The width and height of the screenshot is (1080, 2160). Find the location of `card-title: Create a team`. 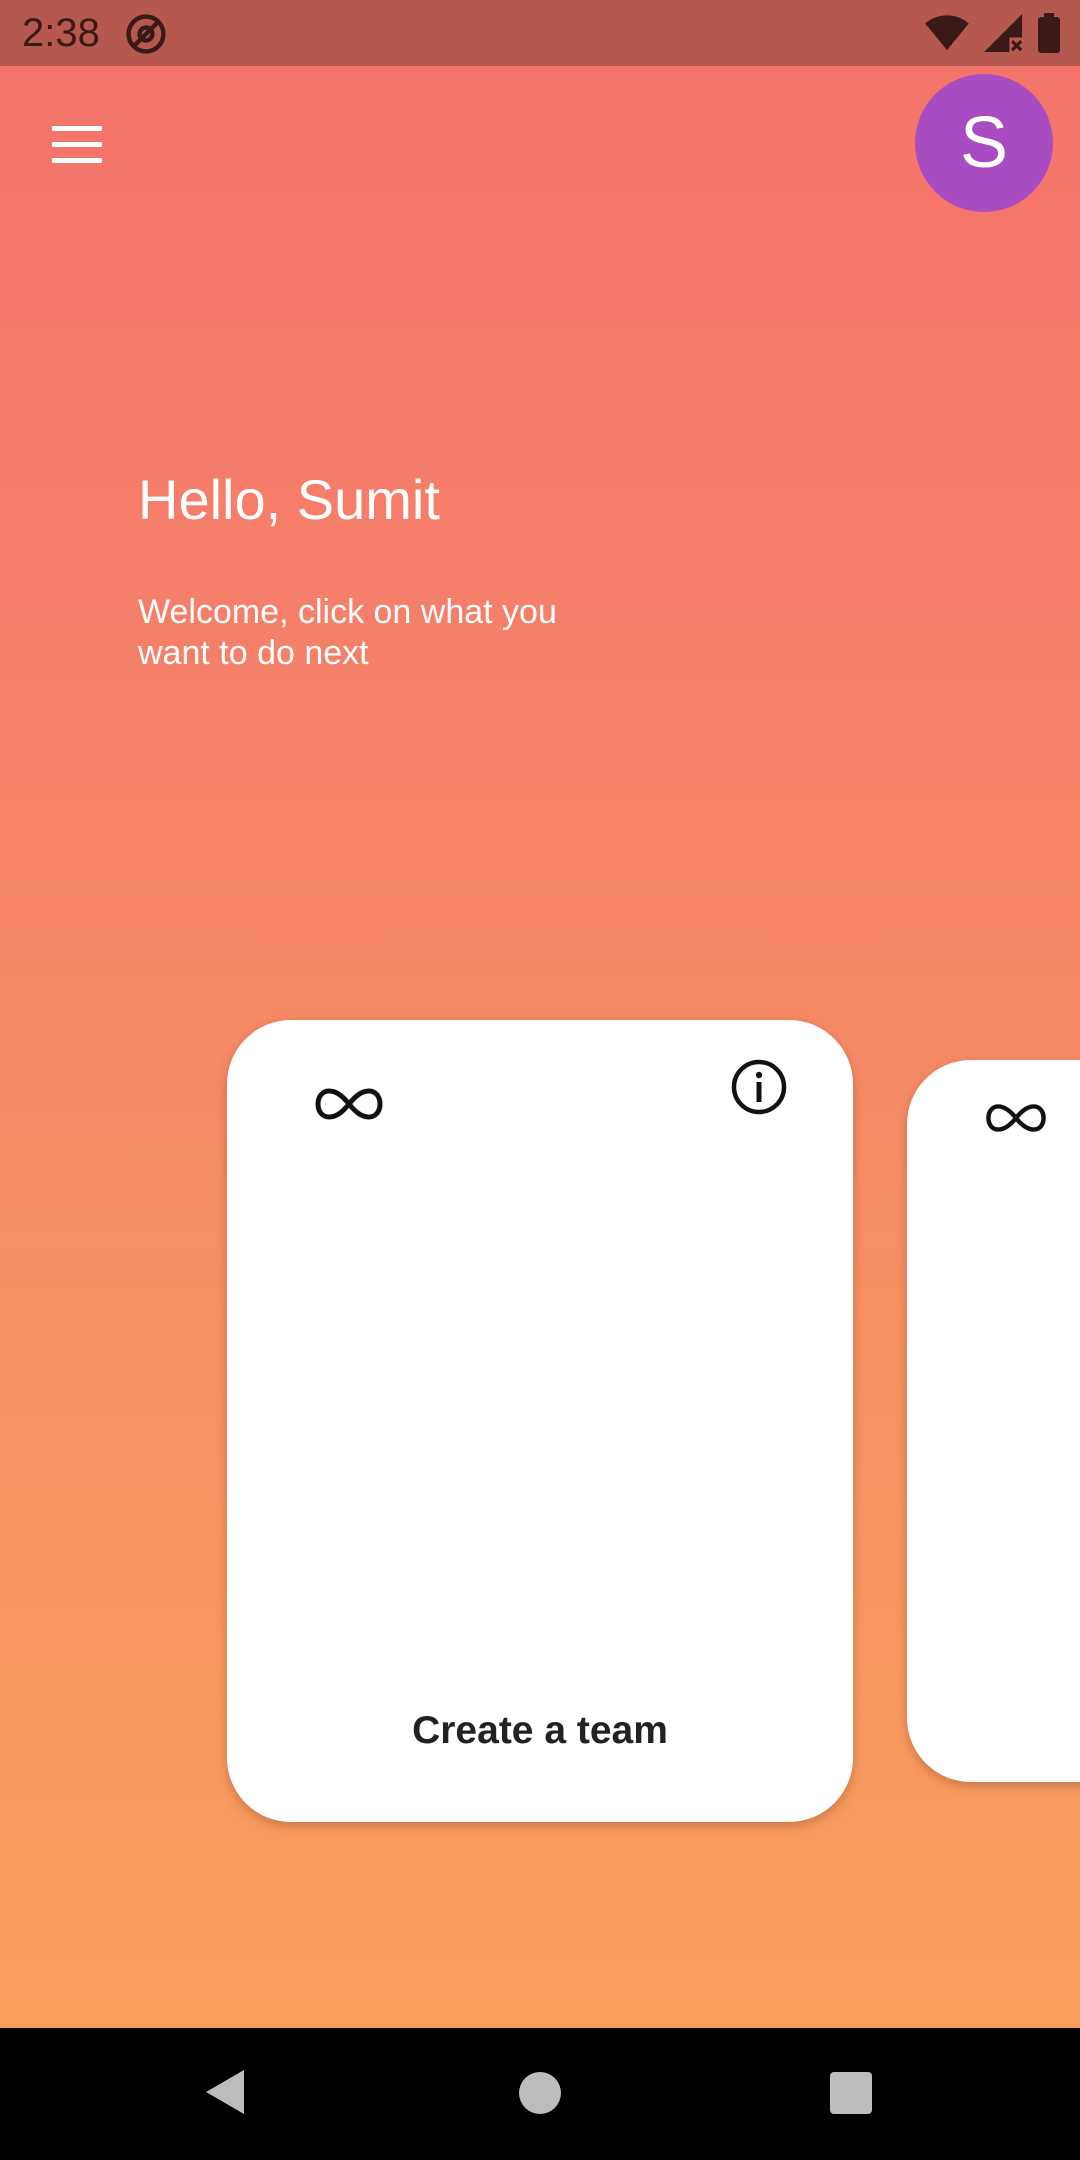

card-title: Create a team is located at coordinates (540, 1730).